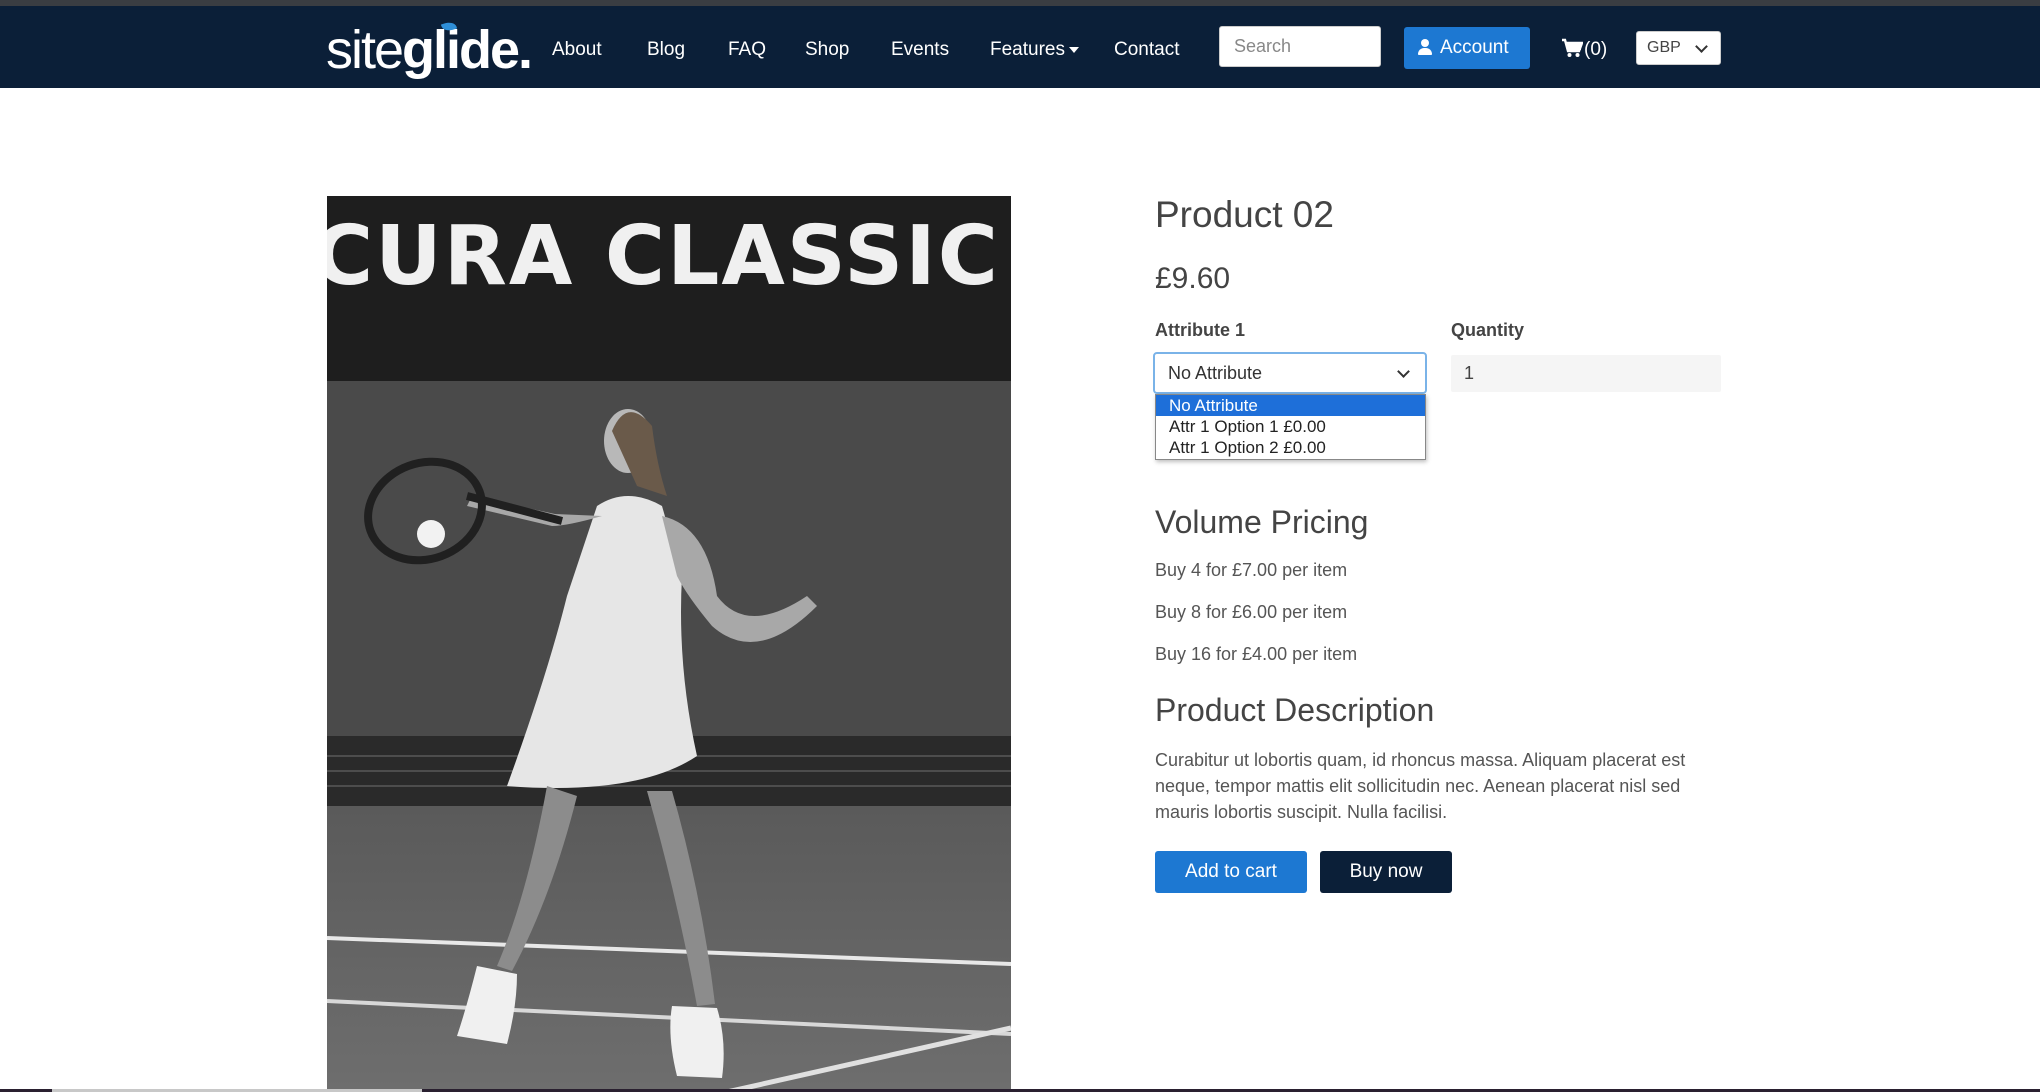 This screenshot has width=2040, height=1092. I want to click on attribute-option-2: Attr 1 Option 2 £0.00, so click(1290, 447).